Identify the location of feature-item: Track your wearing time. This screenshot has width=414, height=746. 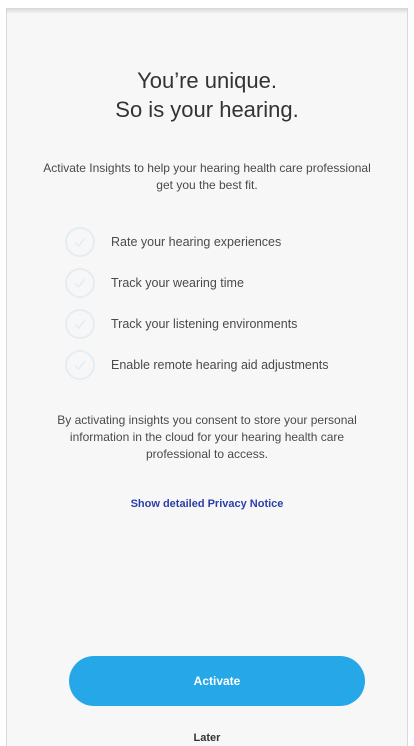
(235, 283).